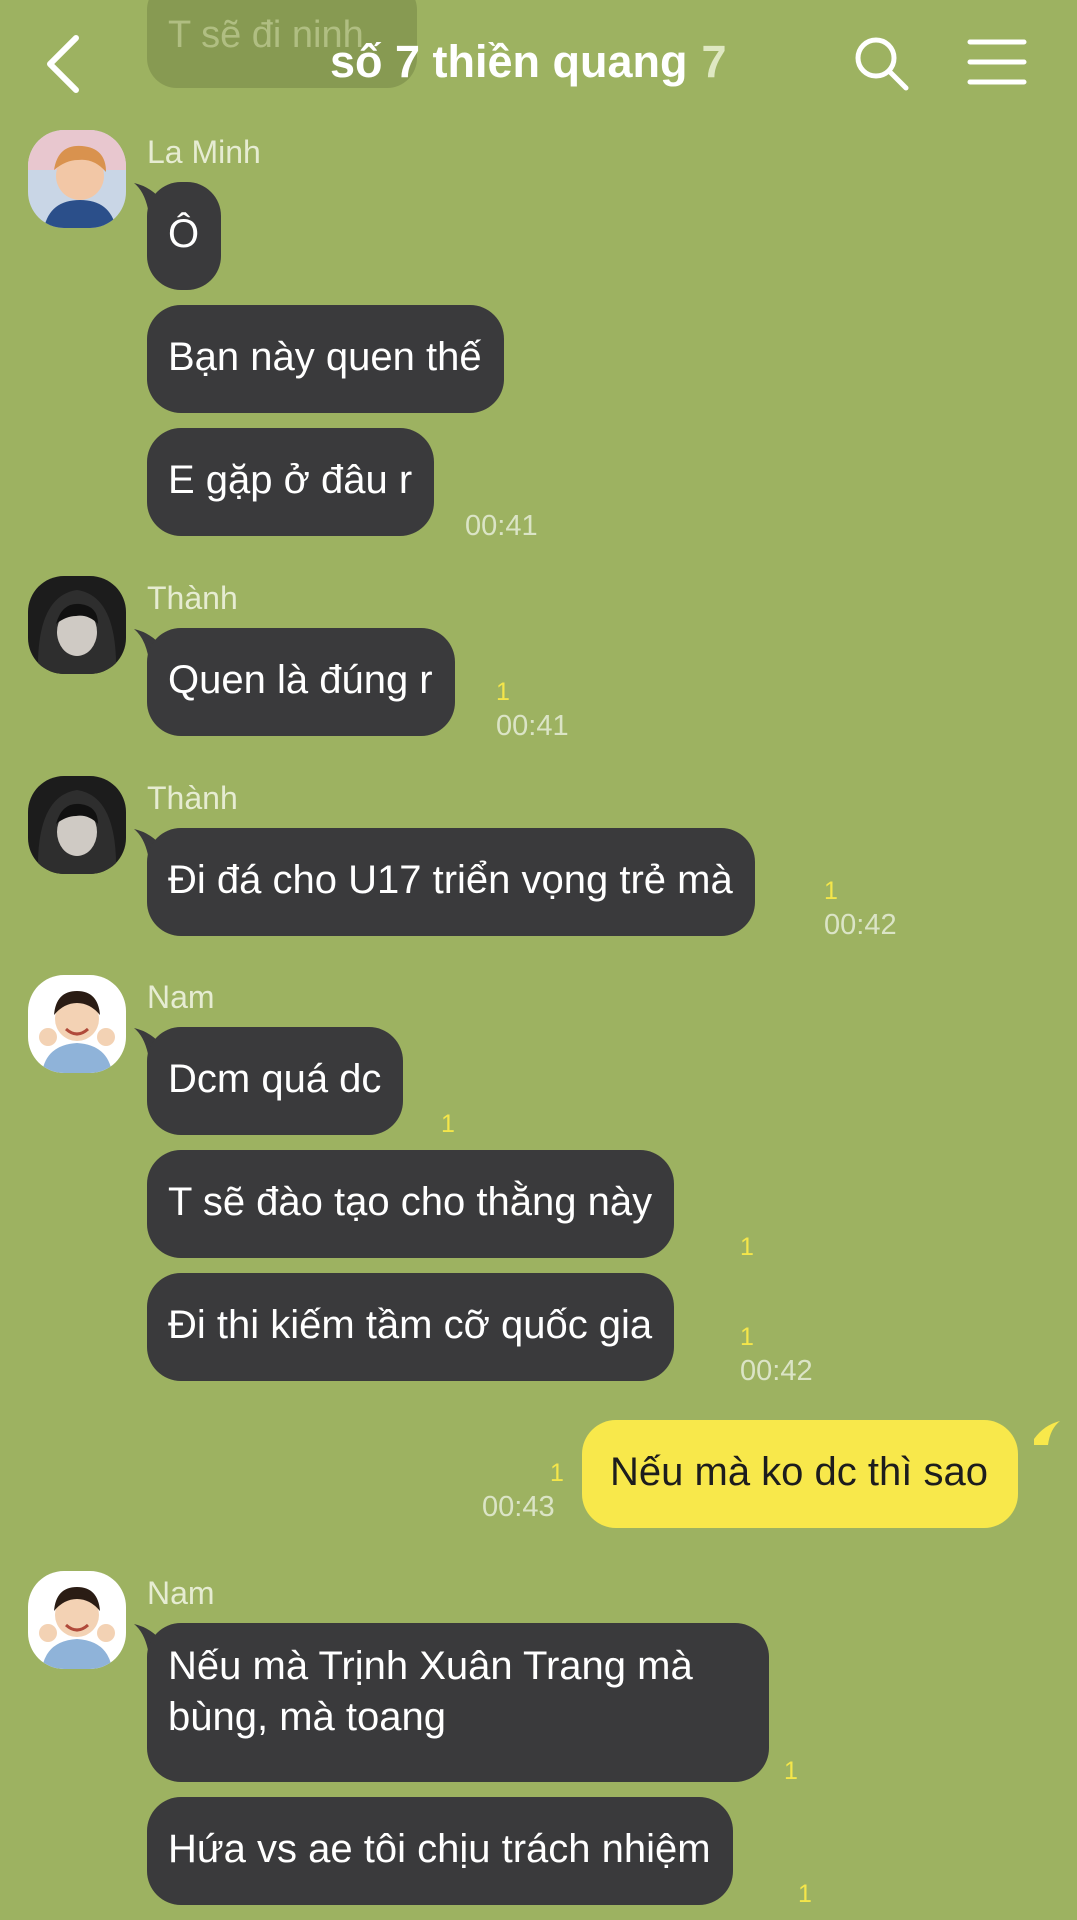 This screenshot has width=1077, height=1920. Describe the element at coordinates (184, 236) in the screenshot. I see `message-bubble: Ô` at that location.